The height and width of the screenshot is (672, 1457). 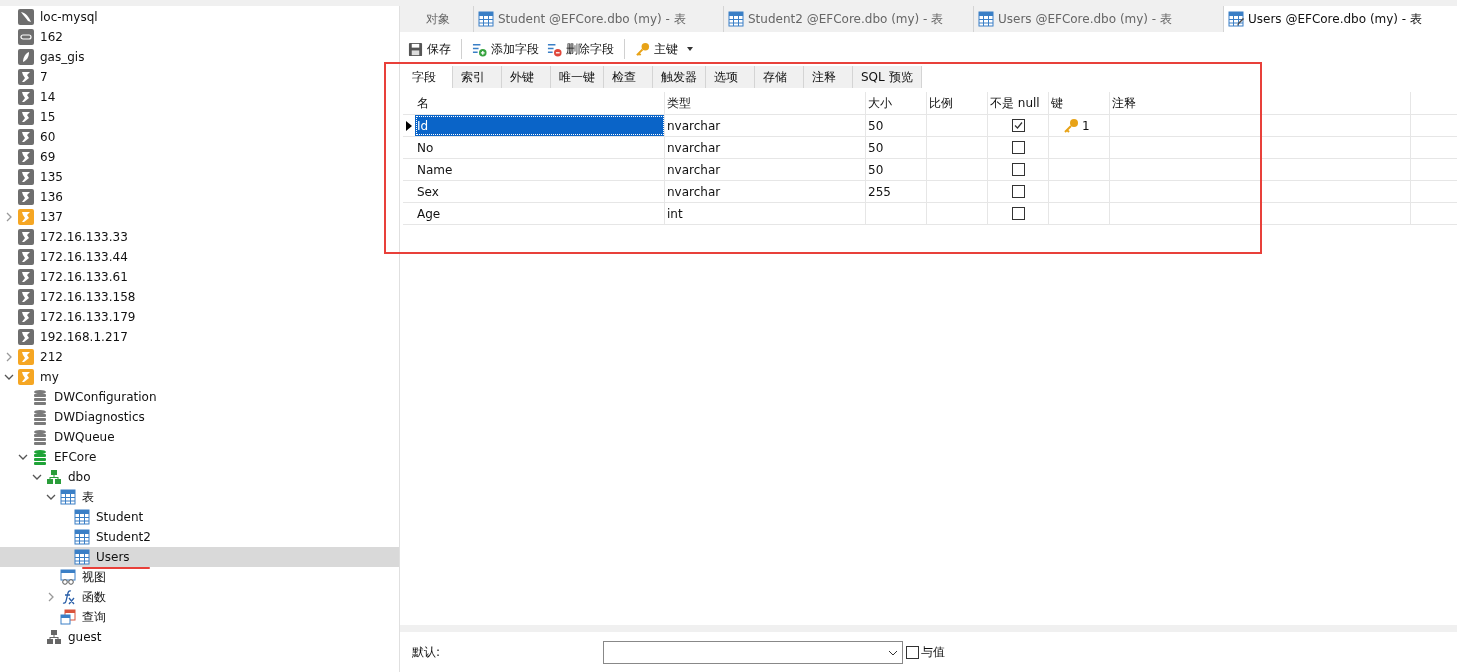 I want to click on tree-item: 函数, so click(x=199, y=597).